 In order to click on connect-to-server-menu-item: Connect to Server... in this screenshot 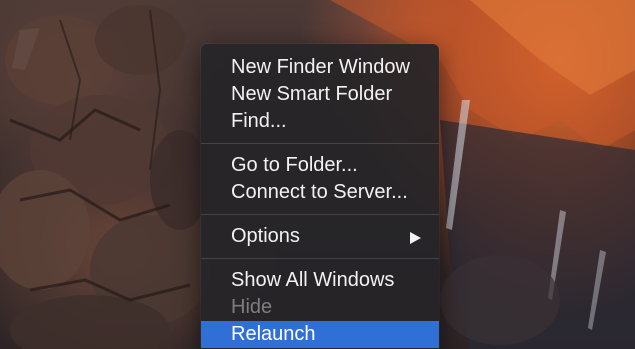, I will do `click(320, 192)`.